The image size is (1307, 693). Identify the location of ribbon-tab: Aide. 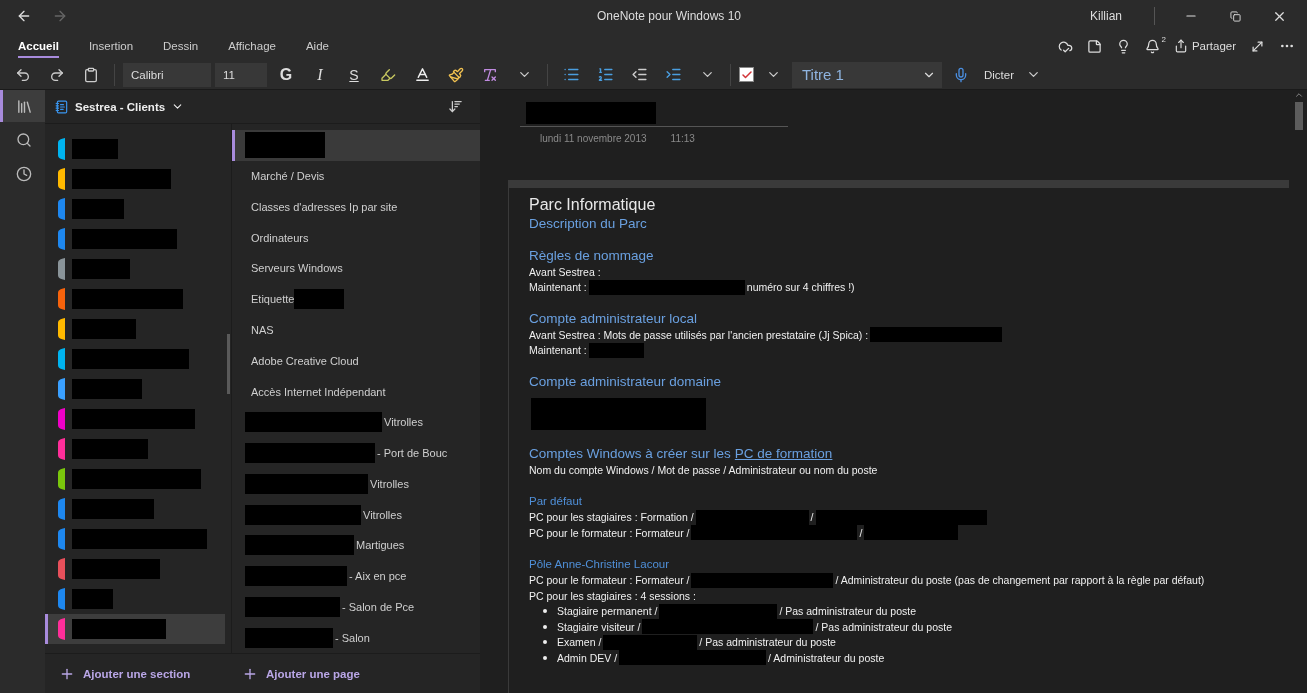
(317, 46).